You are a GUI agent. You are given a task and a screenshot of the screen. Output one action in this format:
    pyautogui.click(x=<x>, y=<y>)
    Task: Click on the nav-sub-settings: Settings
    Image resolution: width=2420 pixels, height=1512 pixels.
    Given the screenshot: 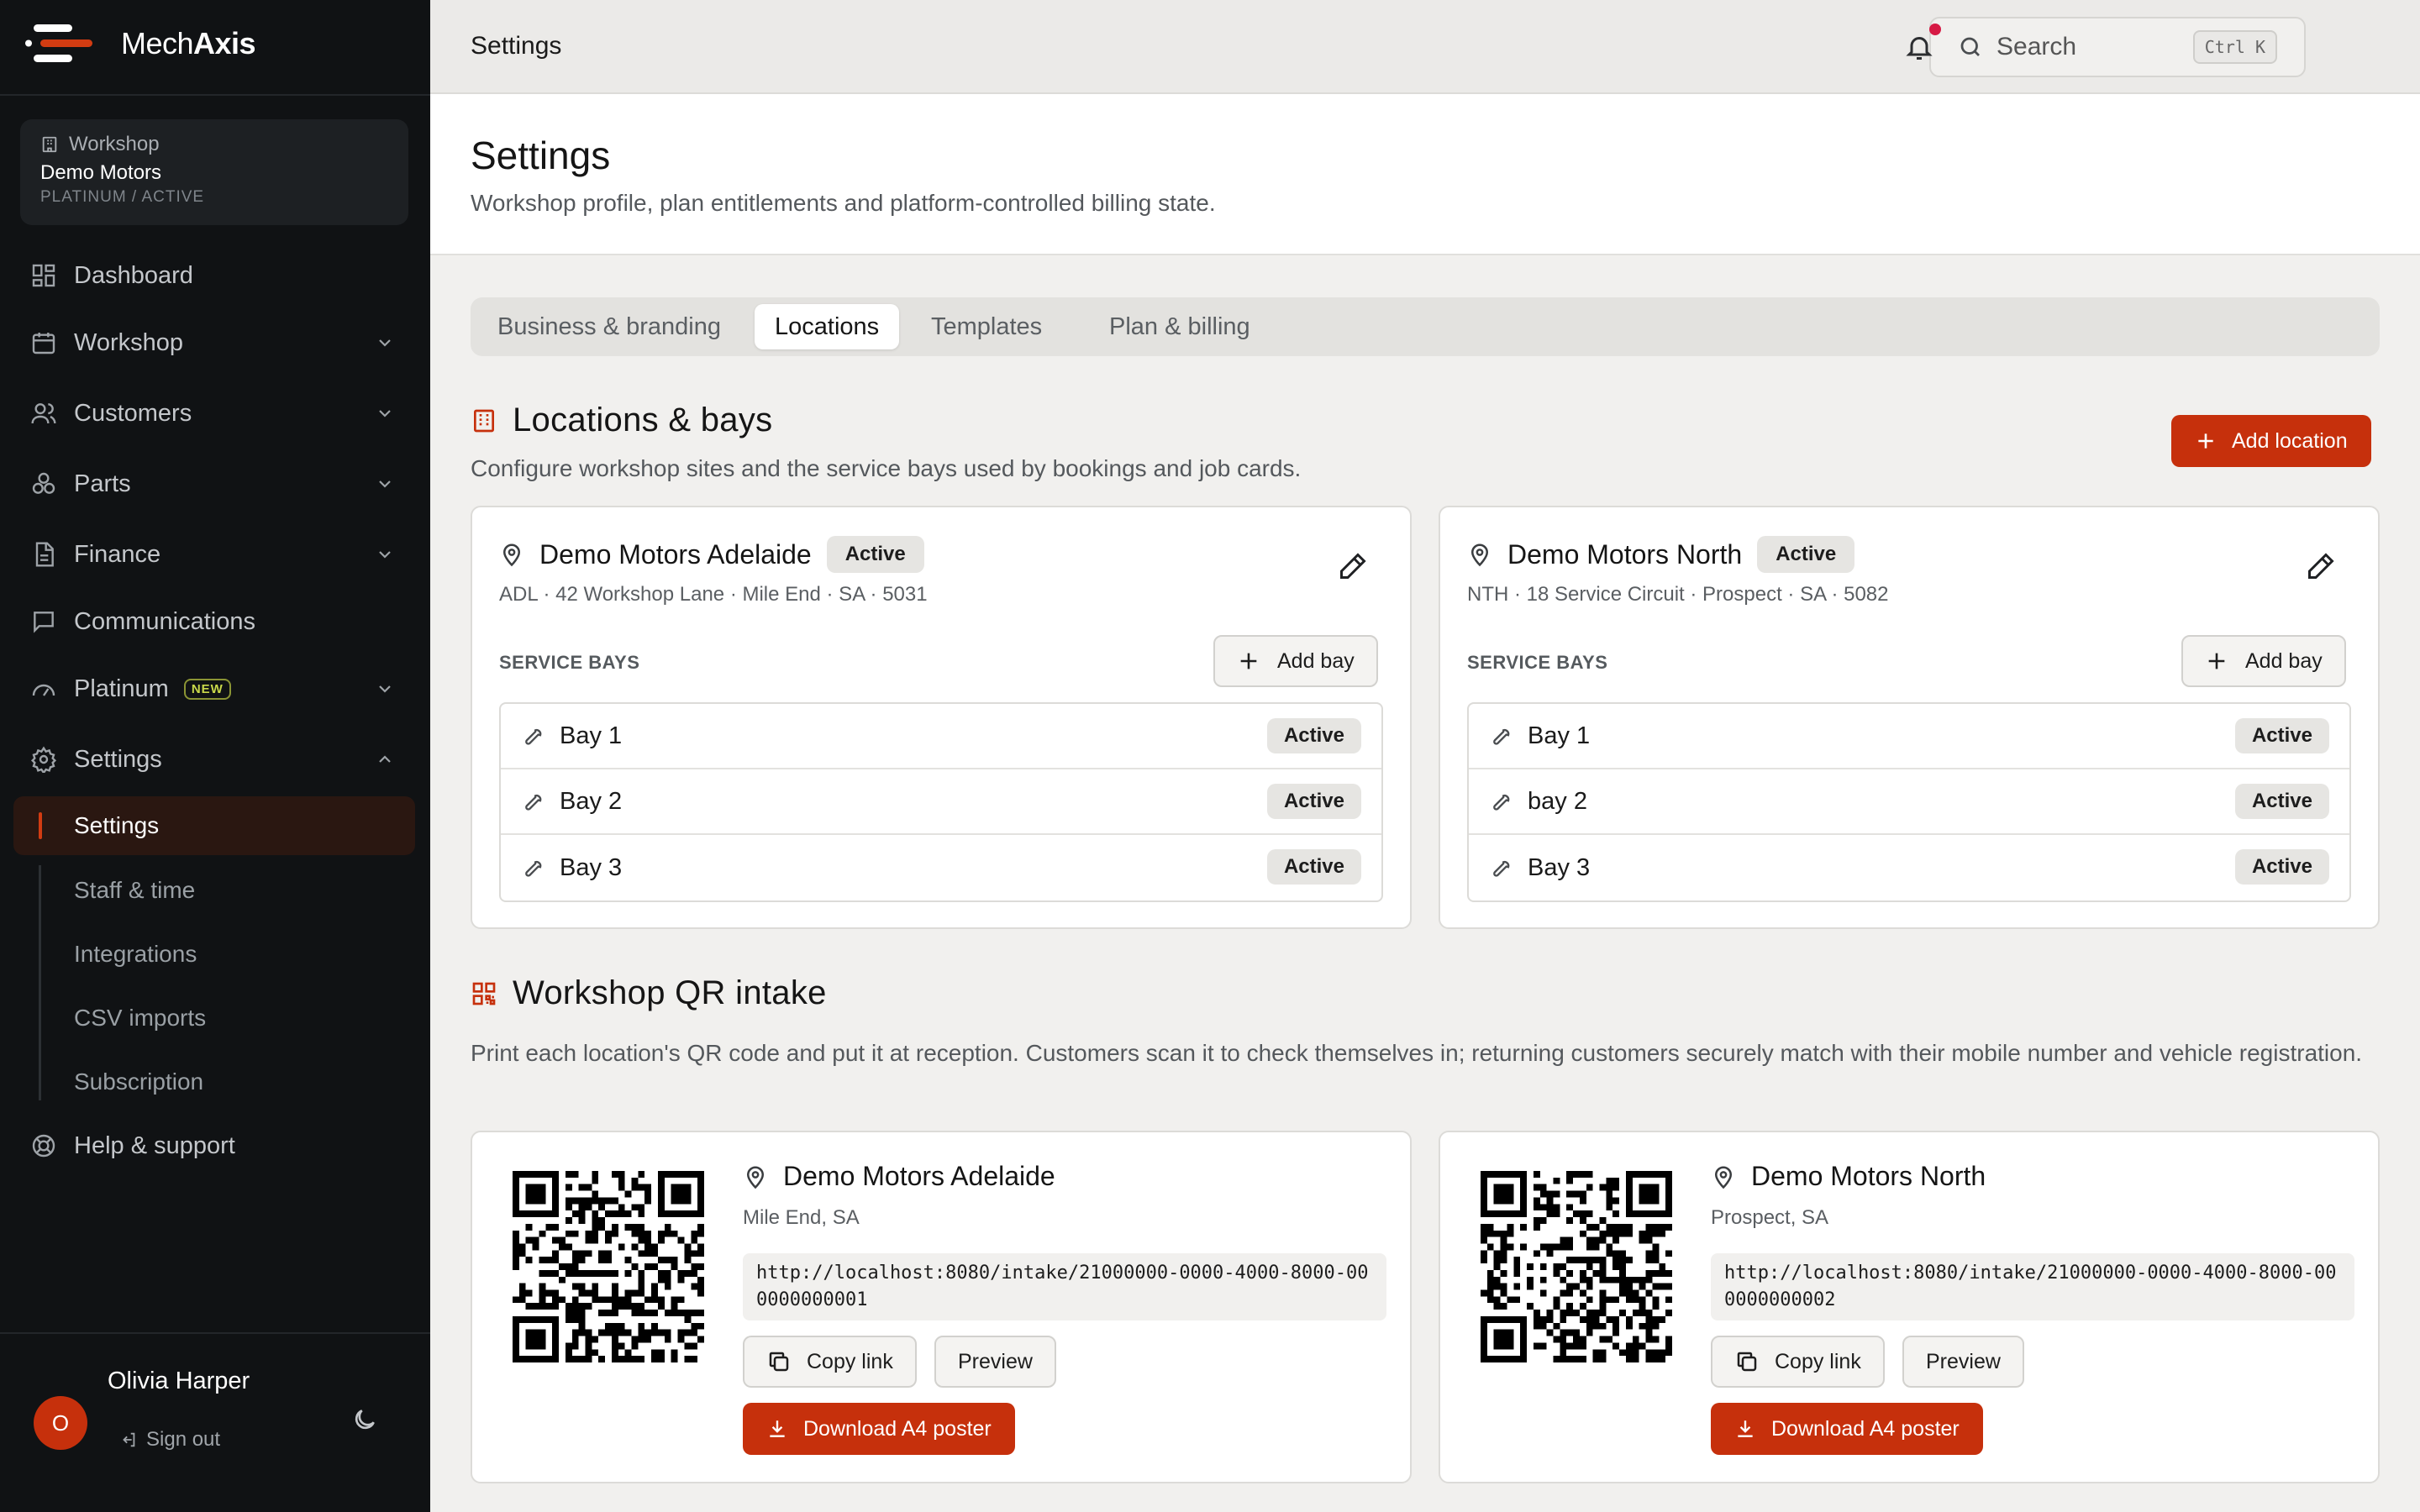 What is the action you would take?
    pyautogui.click(x=214, y=825)
    